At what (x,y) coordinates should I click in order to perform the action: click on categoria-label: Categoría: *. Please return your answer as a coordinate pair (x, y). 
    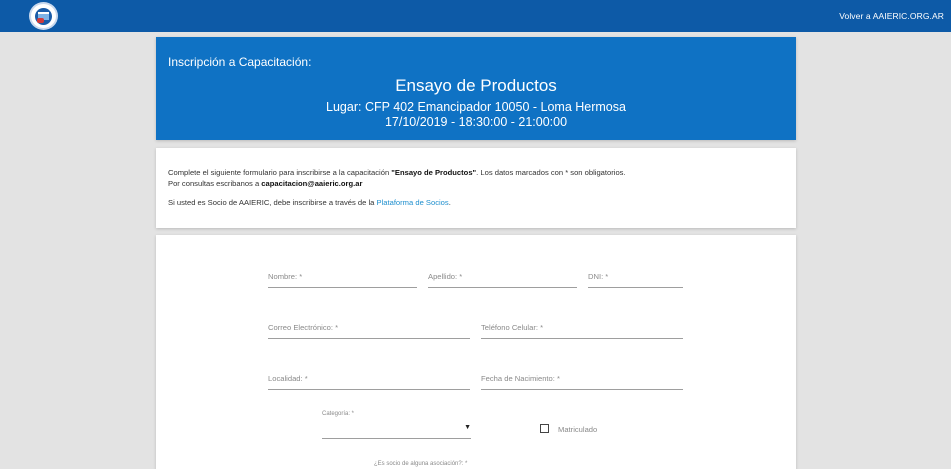
    Looking at the image, I should click on (338, 414).